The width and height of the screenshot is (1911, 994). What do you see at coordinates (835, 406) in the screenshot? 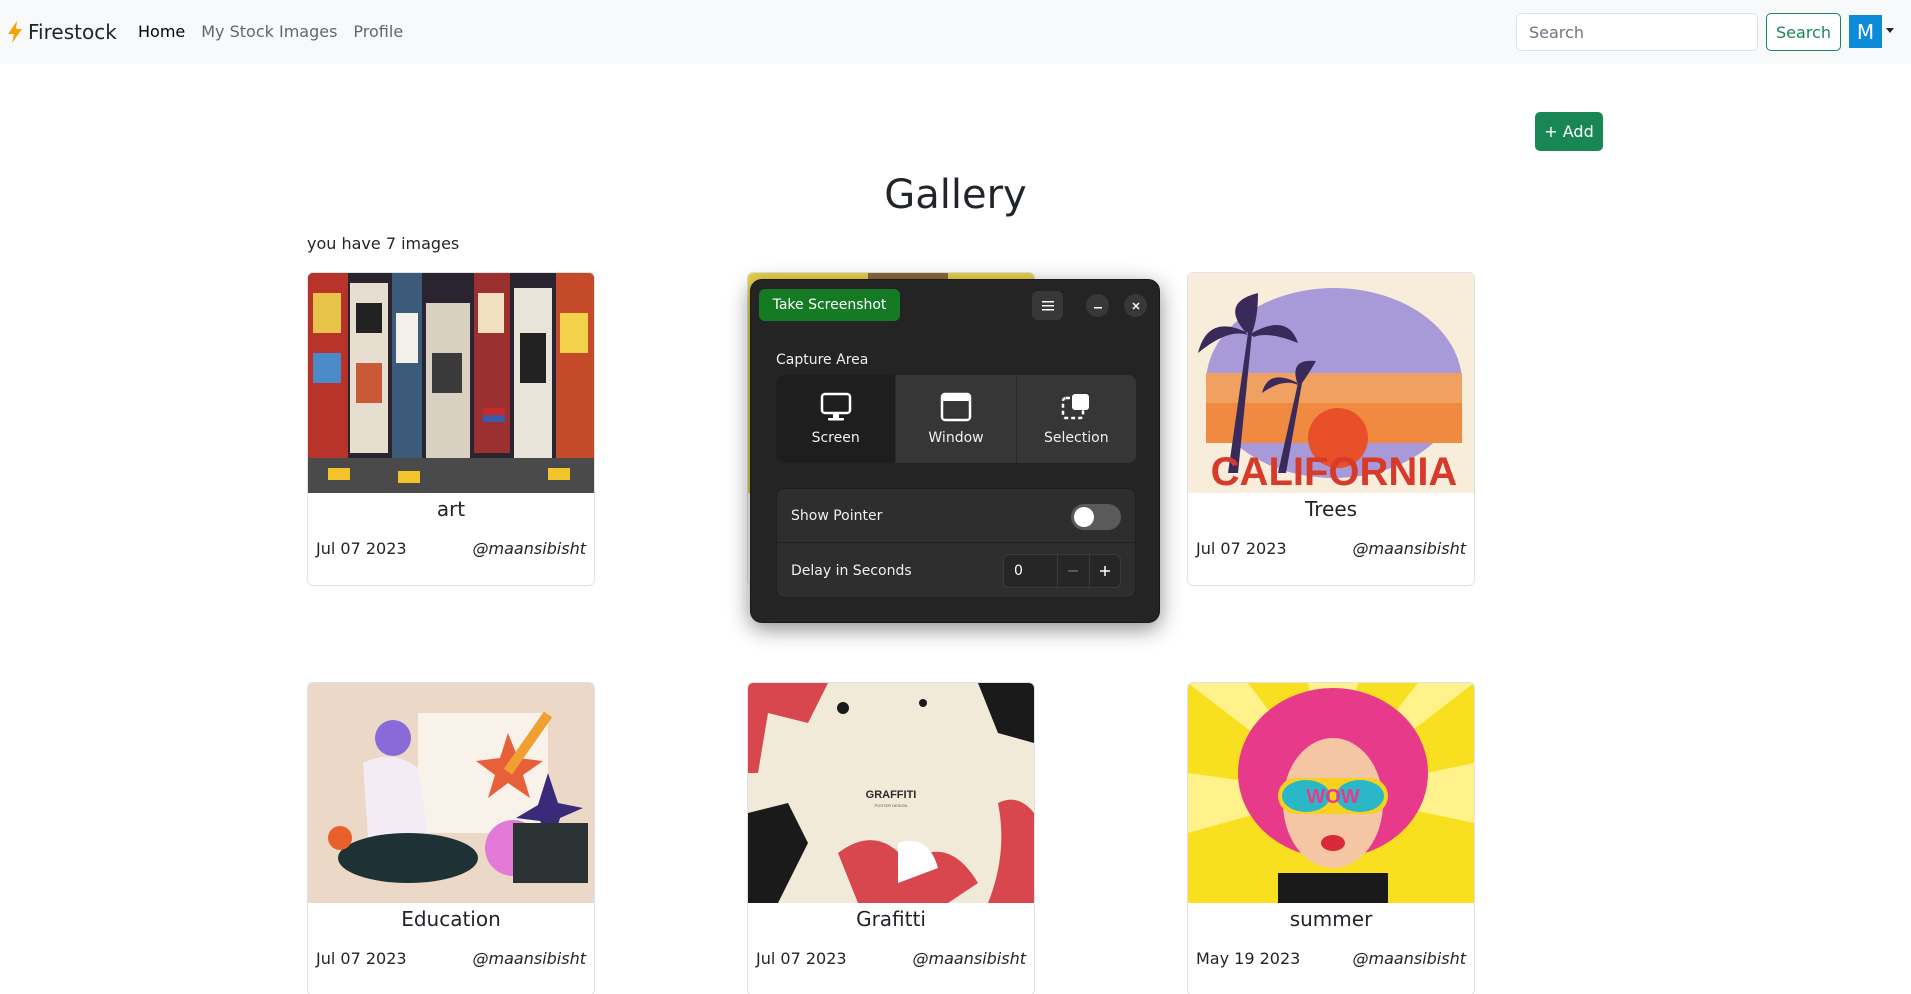
I see `monitor-icon` at bounding box center [835, 406].